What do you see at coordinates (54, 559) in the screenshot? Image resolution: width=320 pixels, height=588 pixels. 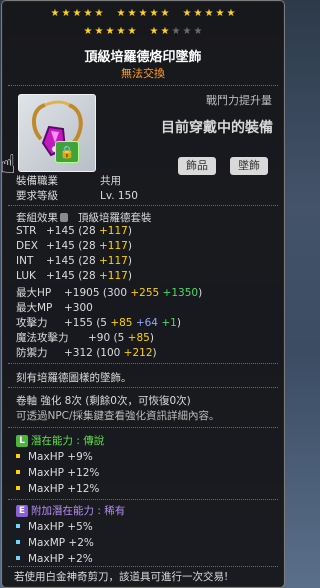 I see `bonus-potential-line: MaxHP +2%` at bounding box center [54, 559].